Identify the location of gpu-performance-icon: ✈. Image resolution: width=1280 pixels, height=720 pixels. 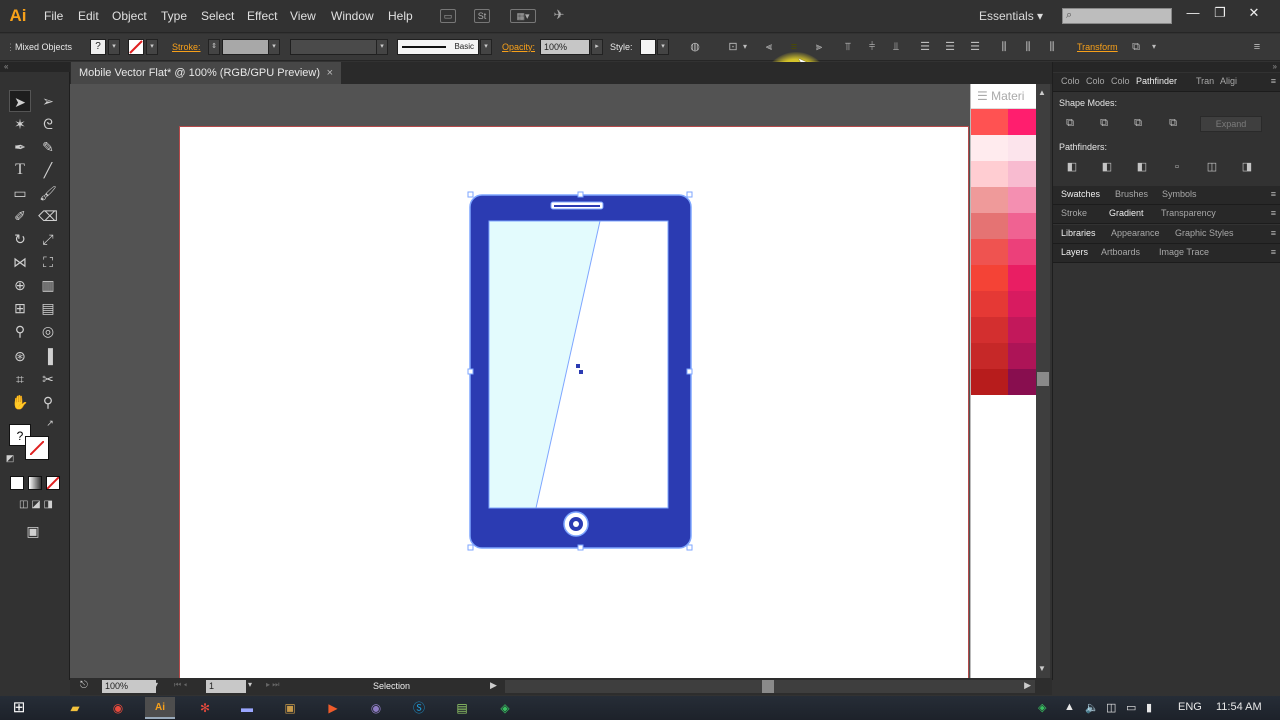
(559, 15).